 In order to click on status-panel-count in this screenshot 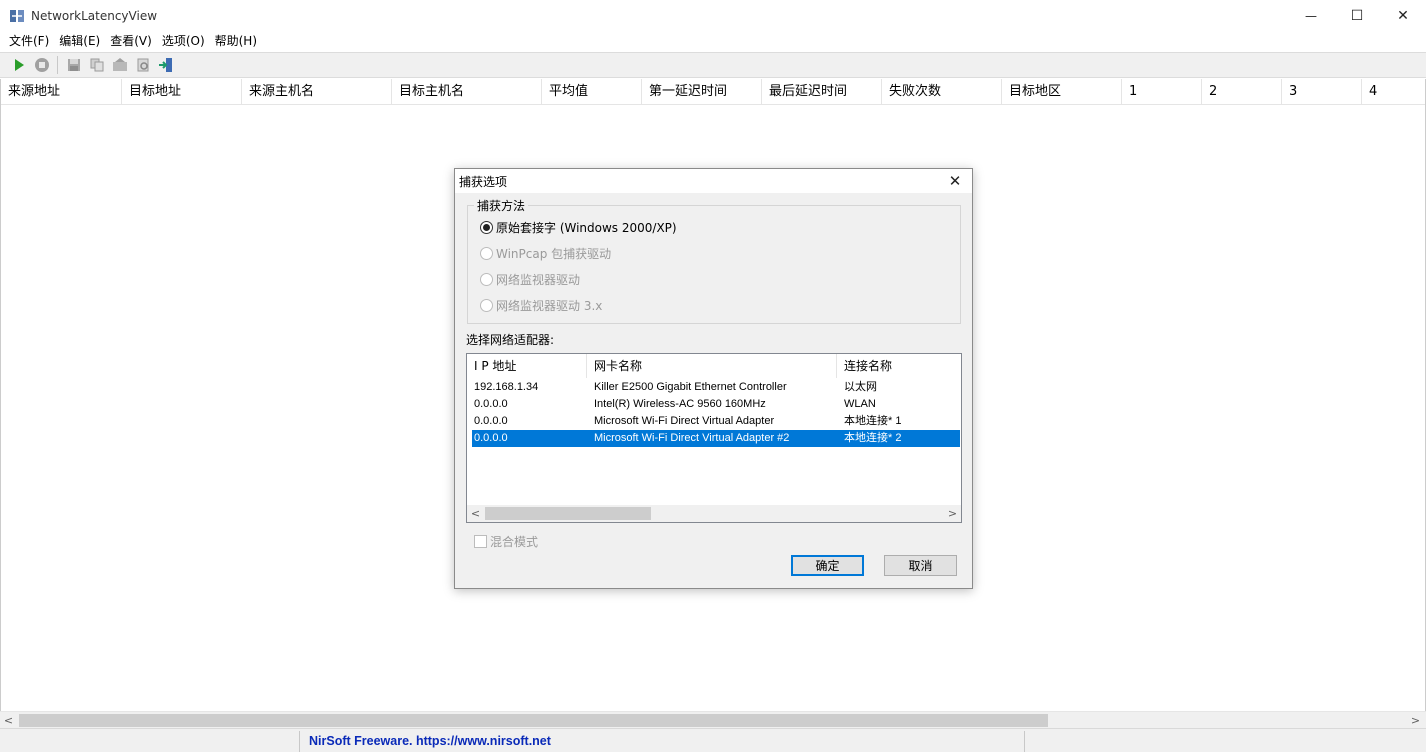, I will do `click(150, 741)`.